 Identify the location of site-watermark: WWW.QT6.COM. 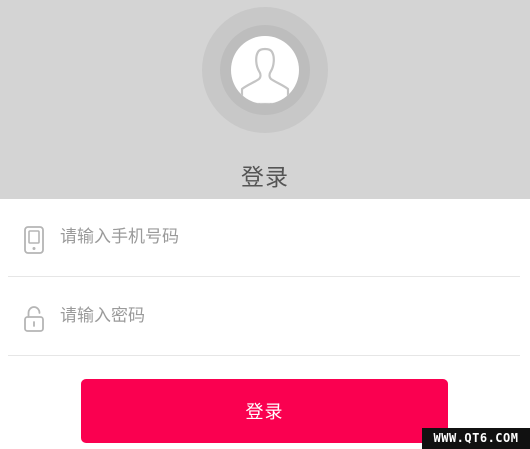
(476, 438).